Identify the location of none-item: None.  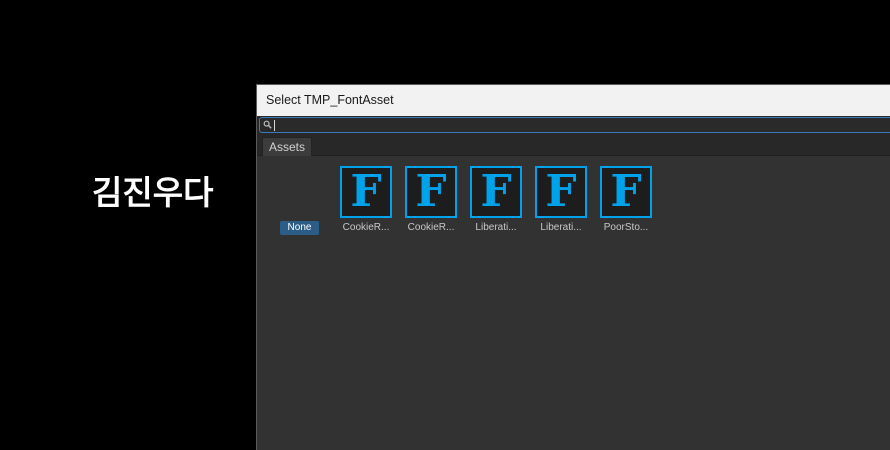
(299, 228).